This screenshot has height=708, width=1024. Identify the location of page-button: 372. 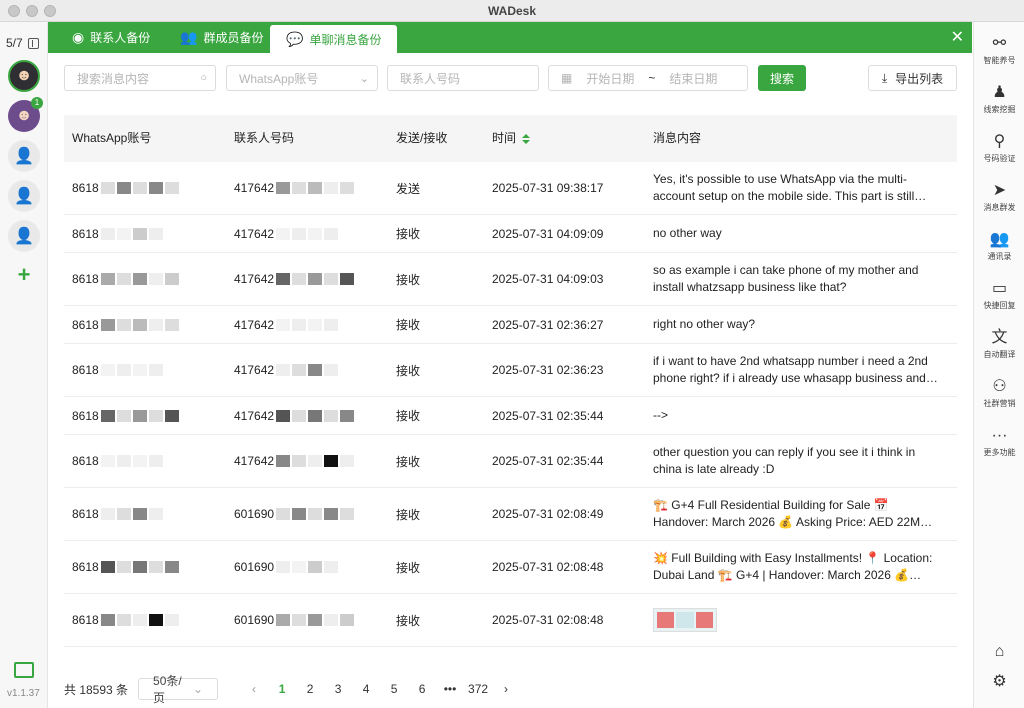
(478, 689).